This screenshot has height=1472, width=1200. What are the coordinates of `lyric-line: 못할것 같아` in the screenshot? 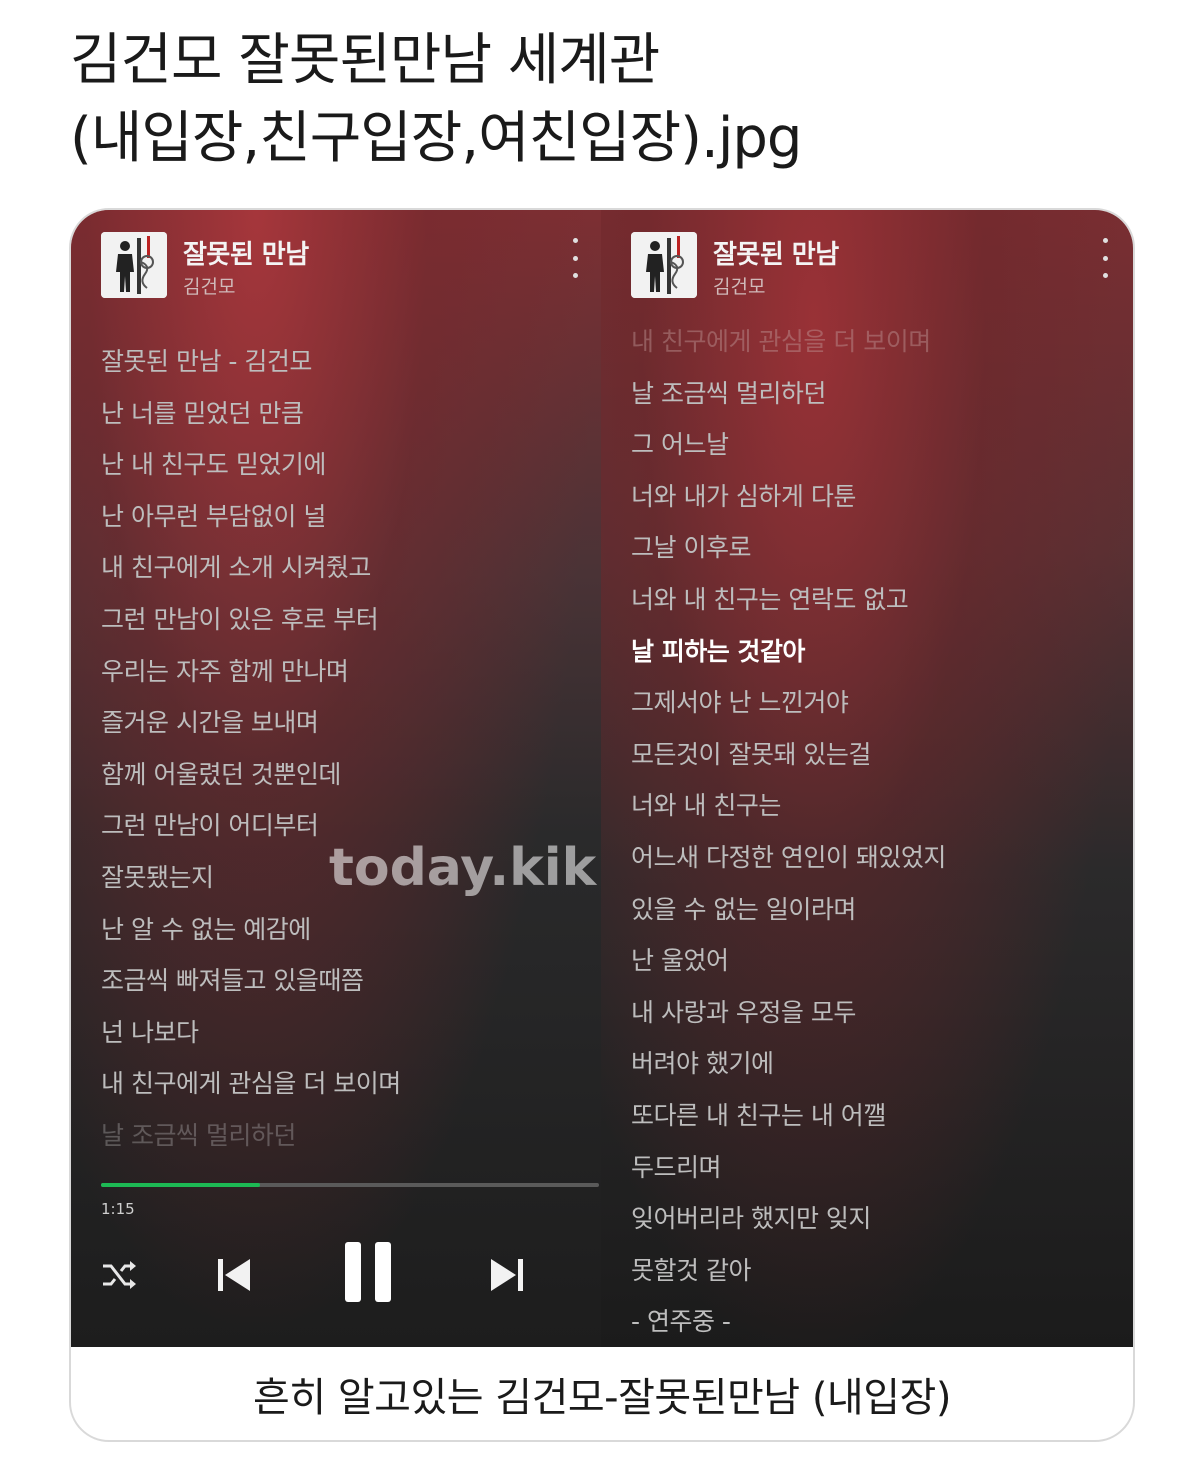 It's located at (788, 1271).